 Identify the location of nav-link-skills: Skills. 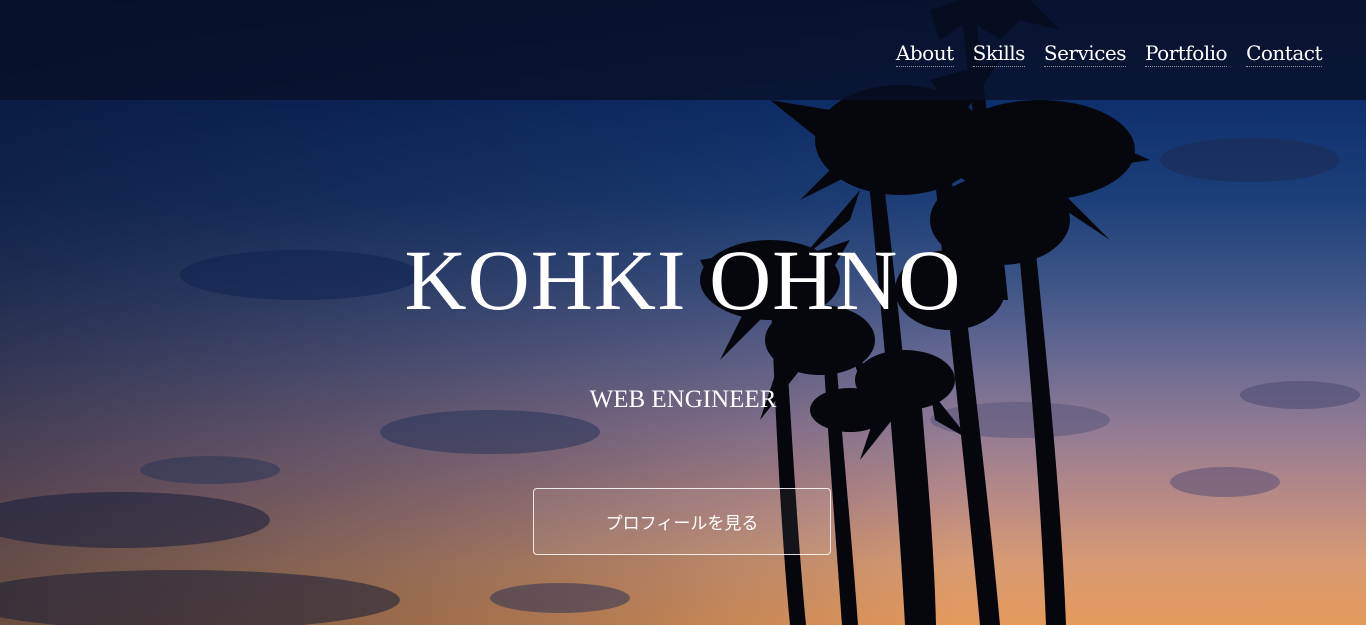
(998, 54).